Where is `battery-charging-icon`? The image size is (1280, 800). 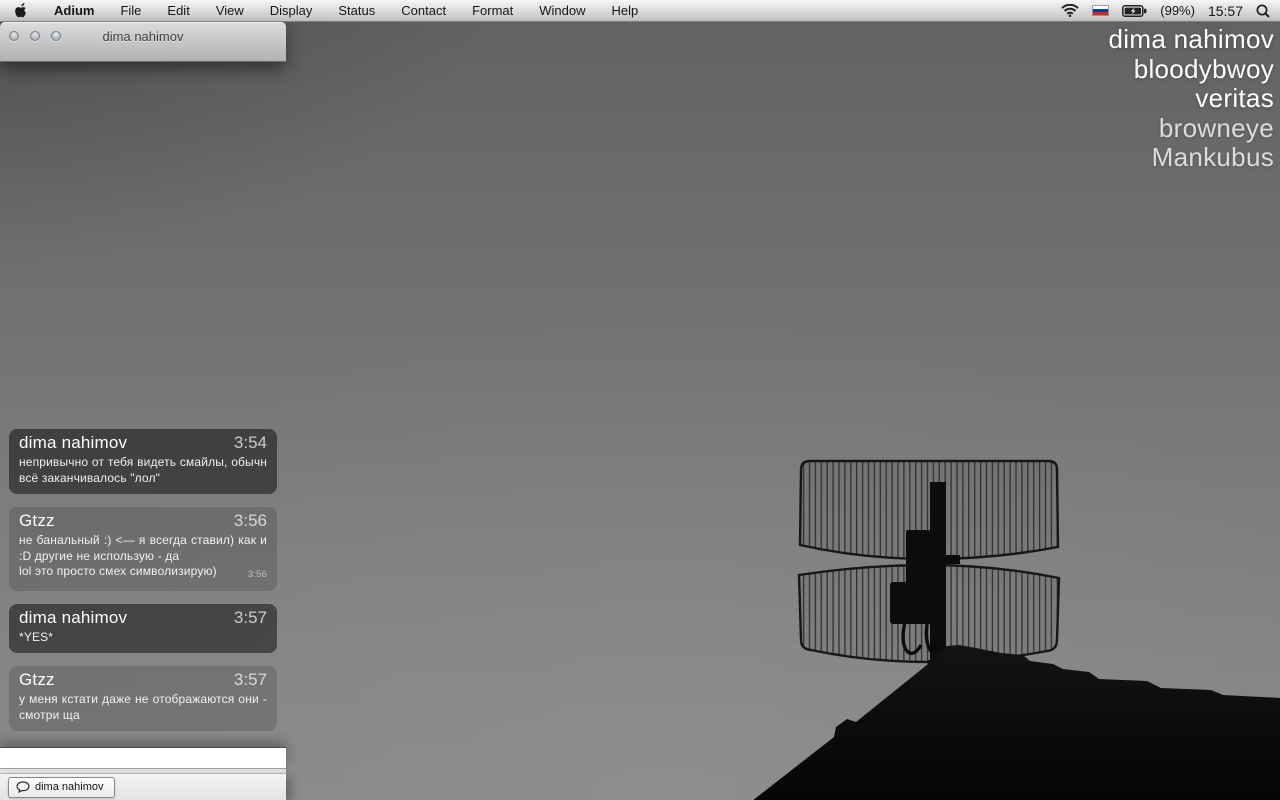 battery-charging-icon is located at coordinates (1134, 10).